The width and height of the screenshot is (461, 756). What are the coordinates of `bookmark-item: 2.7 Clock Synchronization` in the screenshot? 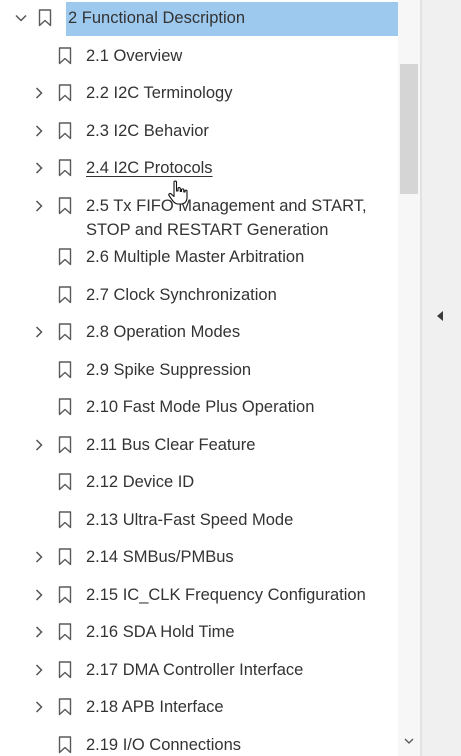 It's located at (199, 295).